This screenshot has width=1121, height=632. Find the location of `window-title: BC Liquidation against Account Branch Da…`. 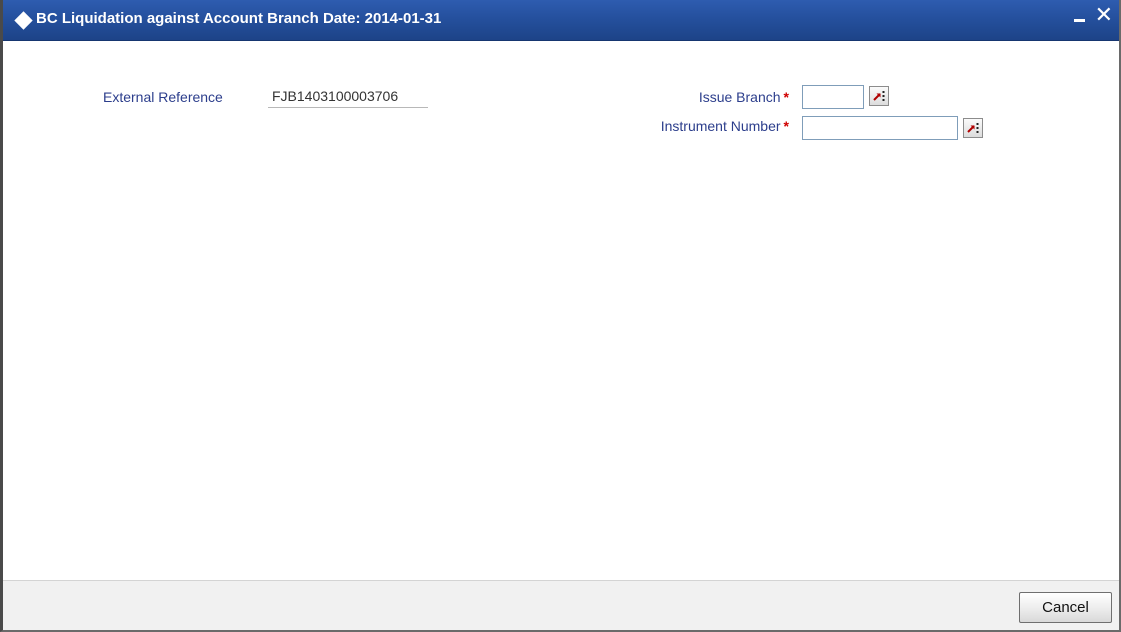

window-title: BC Liquidation against Account Branch Da… is located at coordinates (239, 18).